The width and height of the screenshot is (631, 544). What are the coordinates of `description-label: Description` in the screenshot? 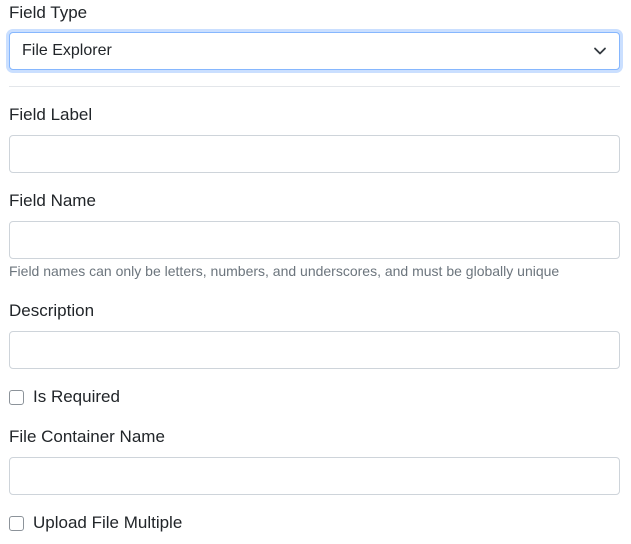 It's located at (52, 310).